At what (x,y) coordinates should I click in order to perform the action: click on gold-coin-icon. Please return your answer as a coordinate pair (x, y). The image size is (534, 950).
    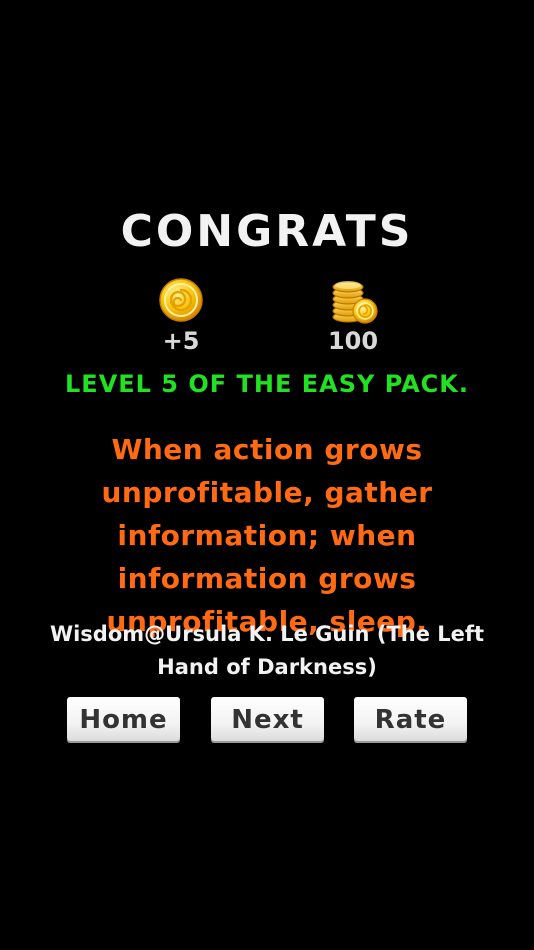
    Looking at the image, I should click on (181, 300).